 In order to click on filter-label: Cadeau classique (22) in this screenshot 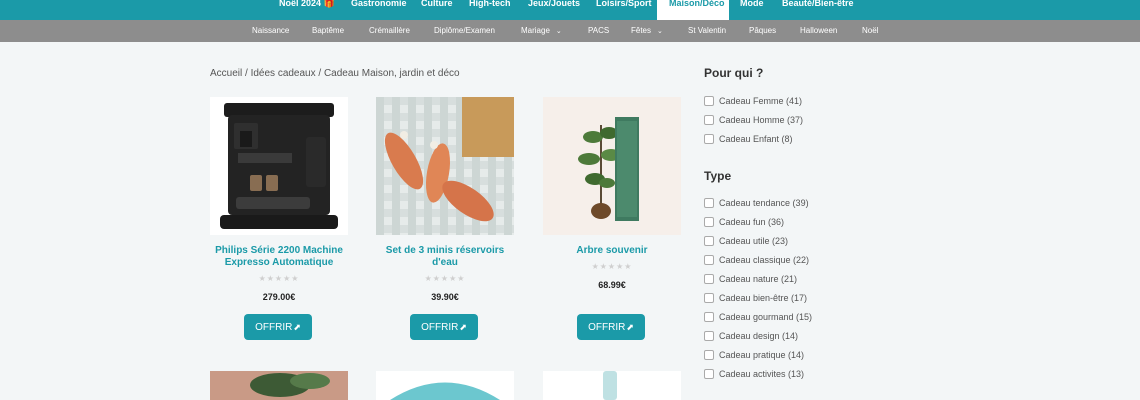, I will do `click(764, 260)`.